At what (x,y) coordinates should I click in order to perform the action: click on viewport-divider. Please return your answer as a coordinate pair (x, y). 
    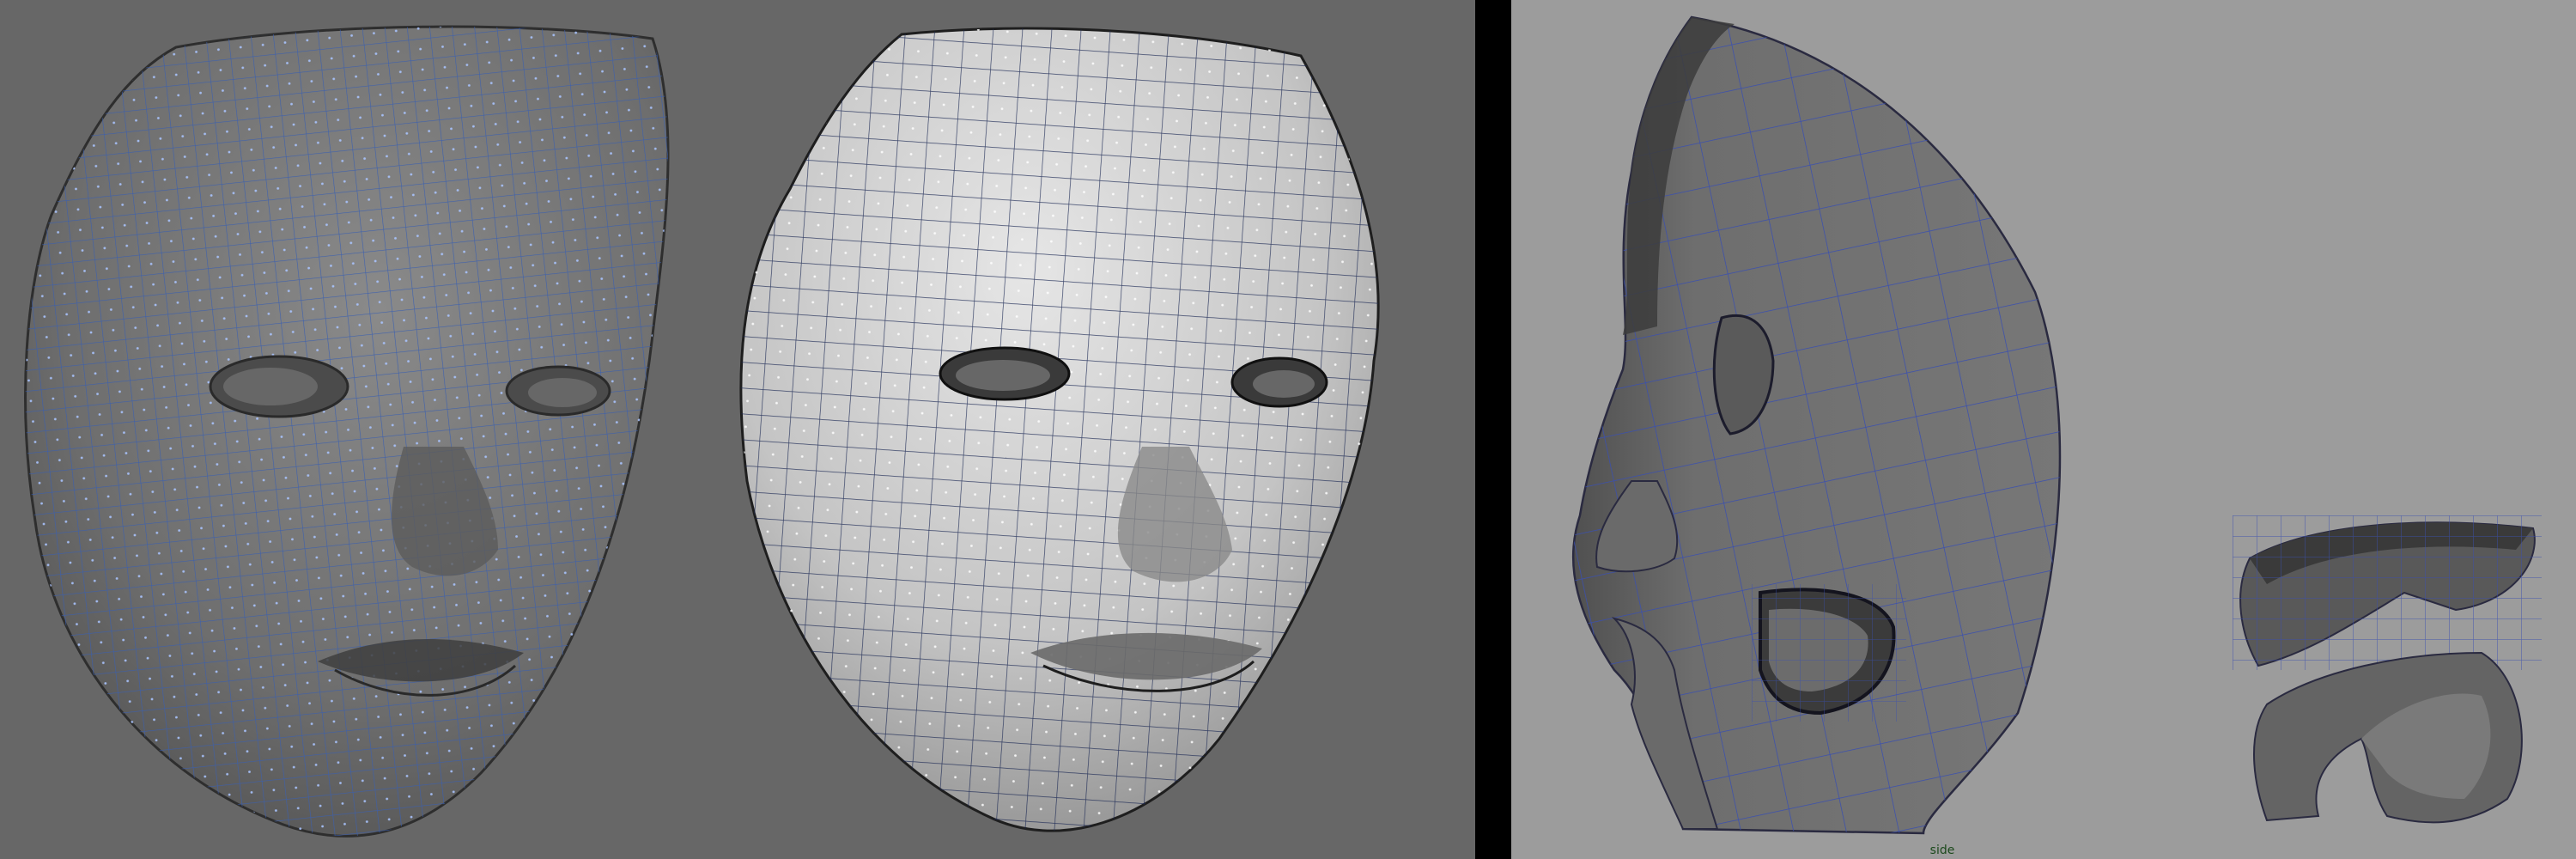
    Looking at the image, I should click on (1493, 430).